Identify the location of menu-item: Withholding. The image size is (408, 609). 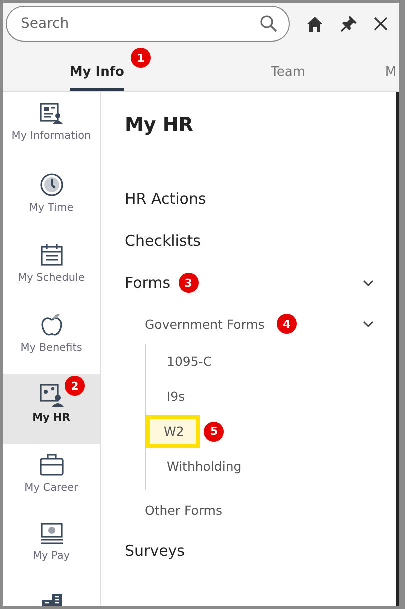
(204, 466).